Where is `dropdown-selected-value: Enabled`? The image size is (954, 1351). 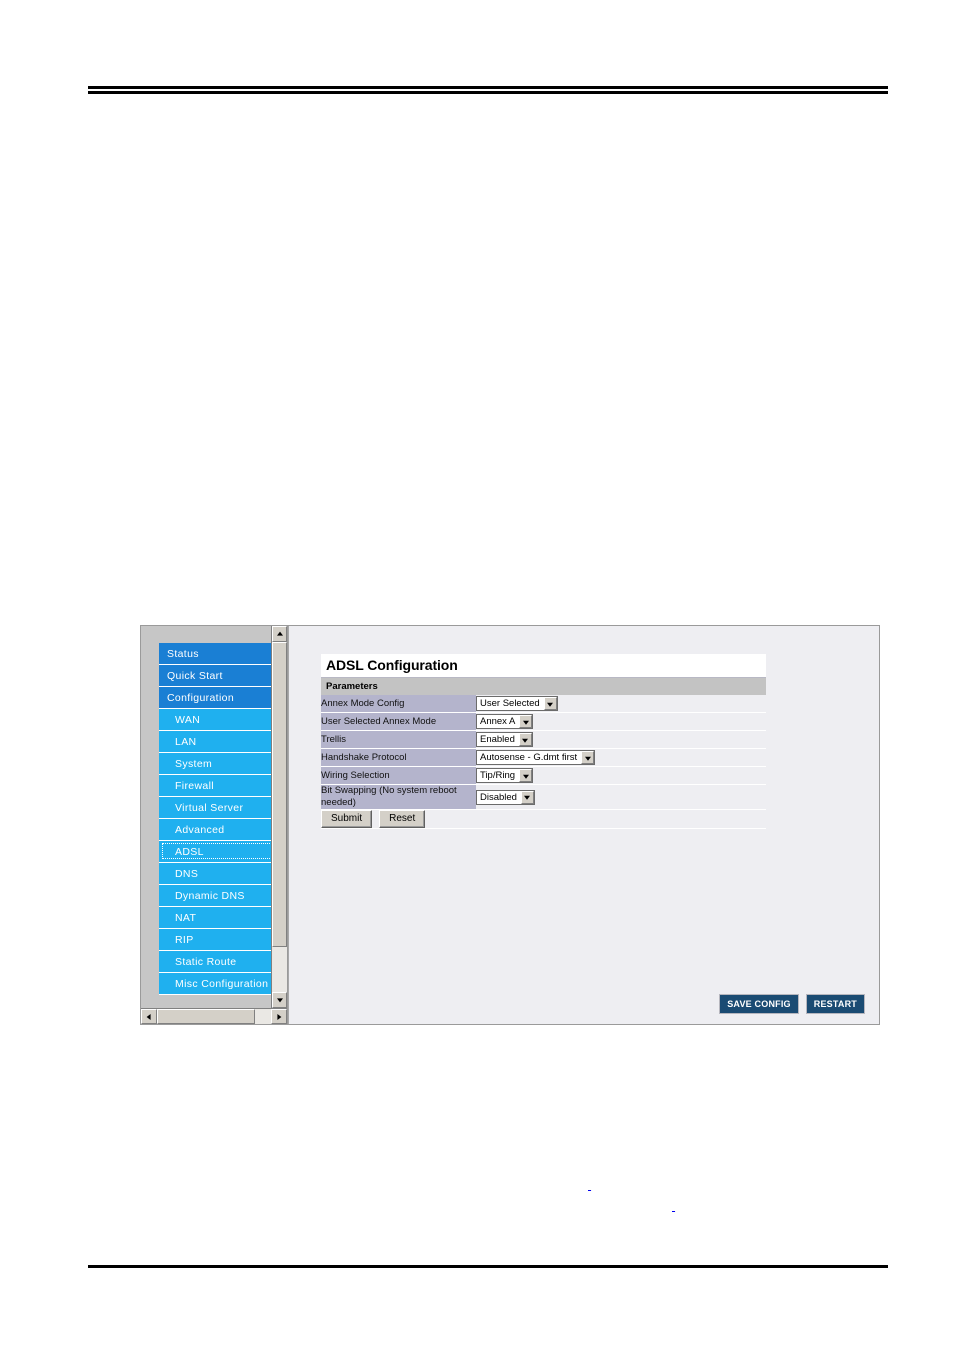
dropdown-selected-value: Enabled is located at coordinates (497, 739).